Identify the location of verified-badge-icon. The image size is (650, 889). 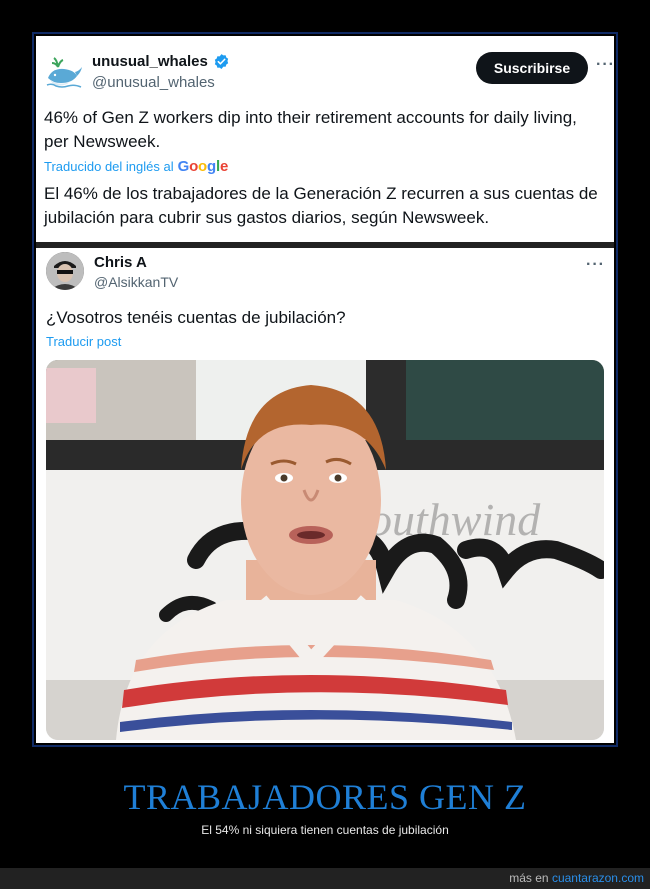
(221, 61).